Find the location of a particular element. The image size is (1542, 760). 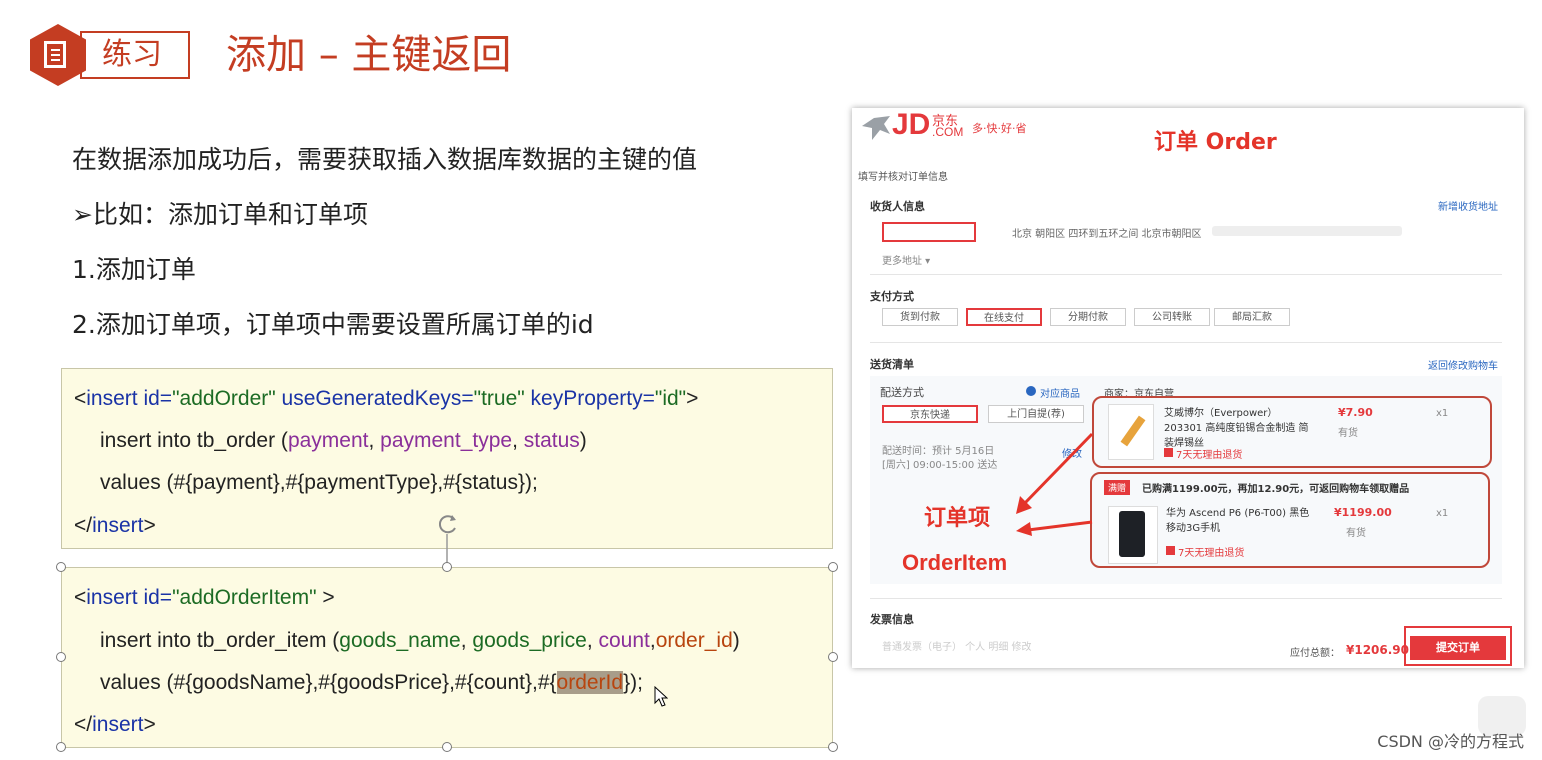

total-label: 应付总额： is located at coordinates (1315, 653).